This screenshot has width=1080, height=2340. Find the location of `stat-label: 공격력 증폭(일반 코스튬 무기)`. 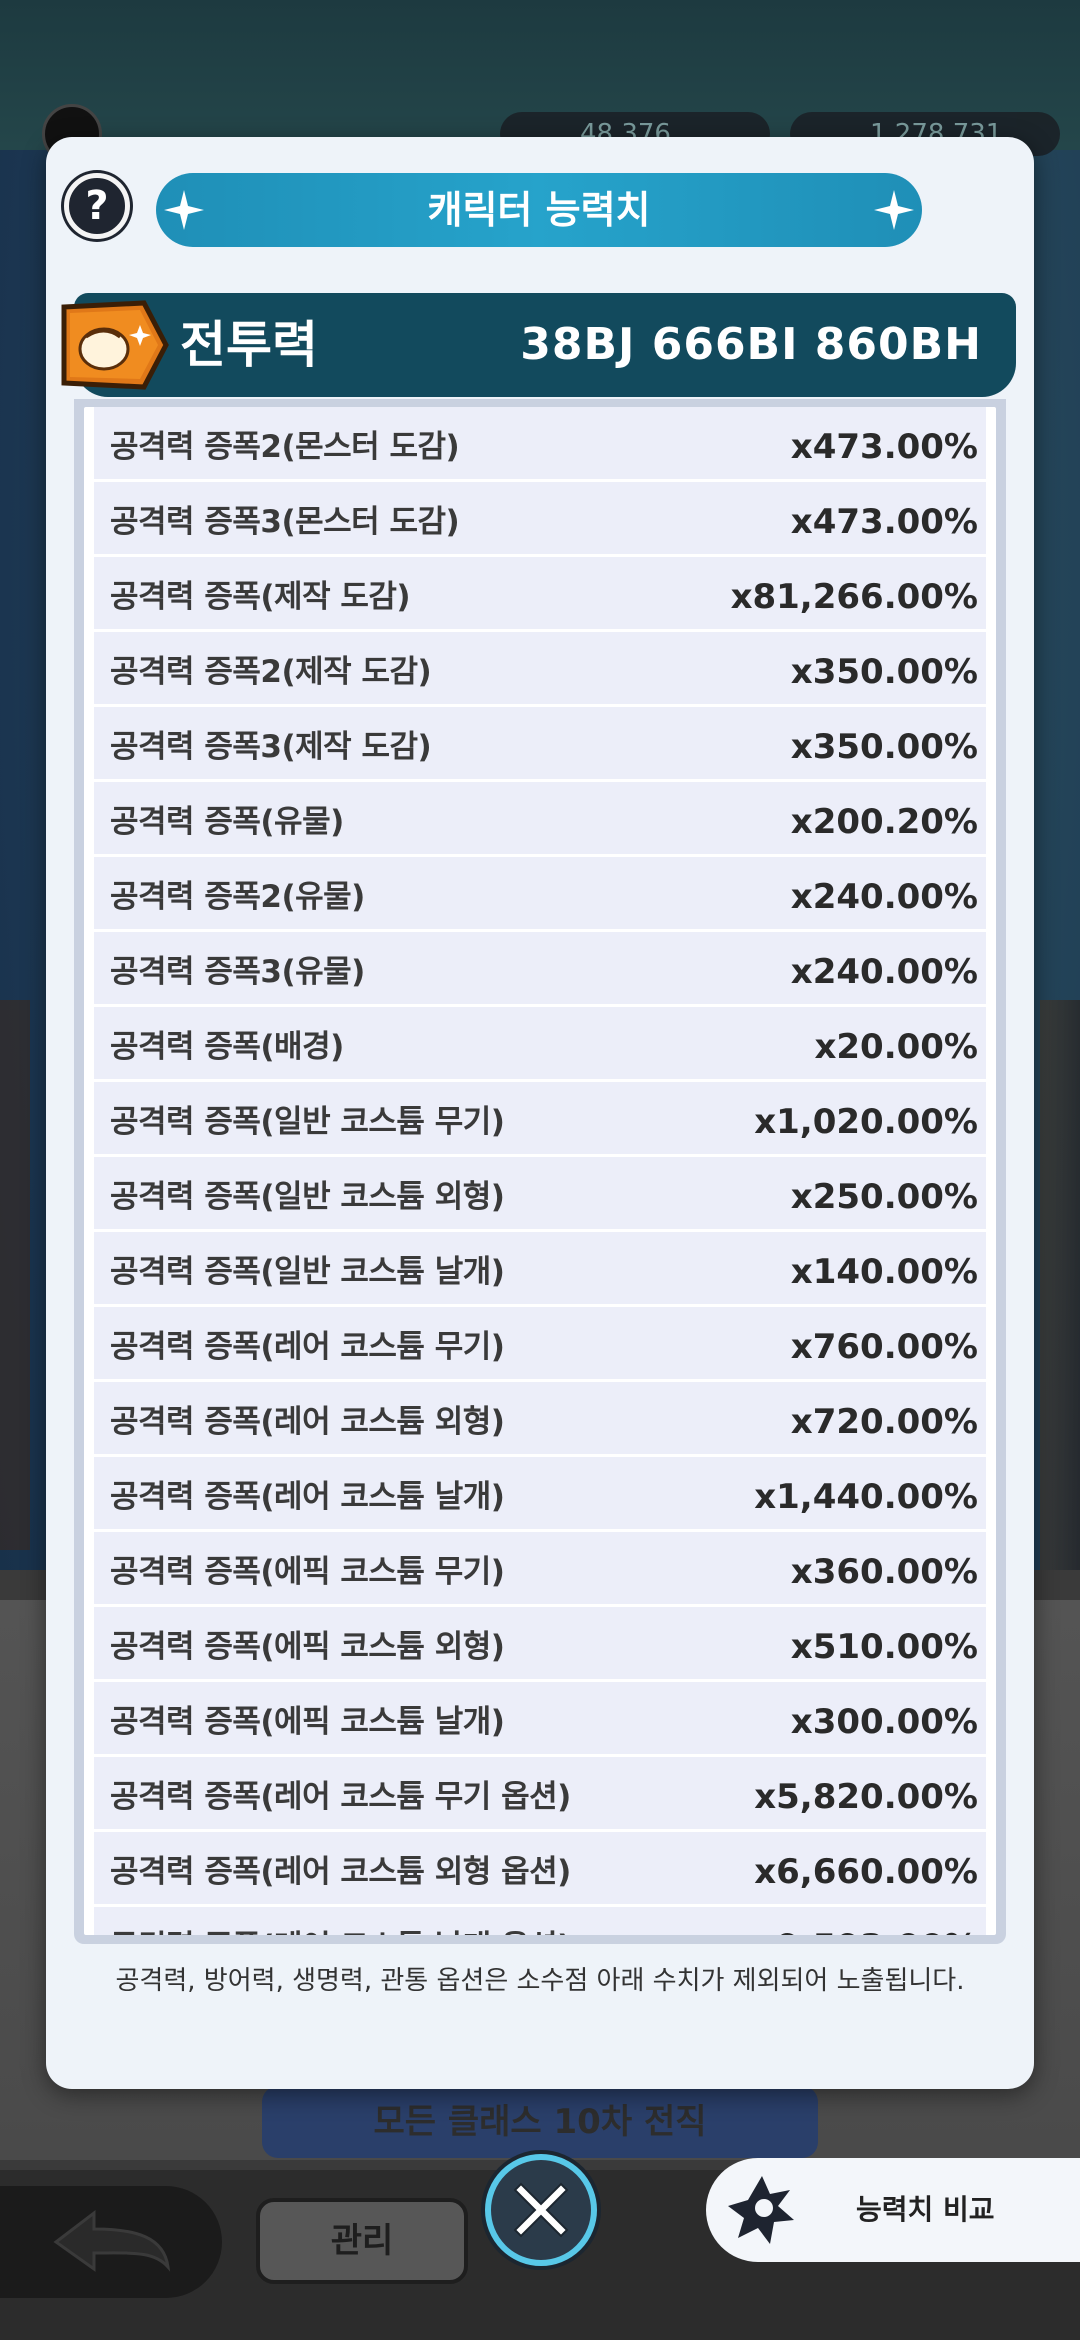

stat-label: 공격력 증폭(일반 코스튬 무기) is located at coordinates (307, 1121).